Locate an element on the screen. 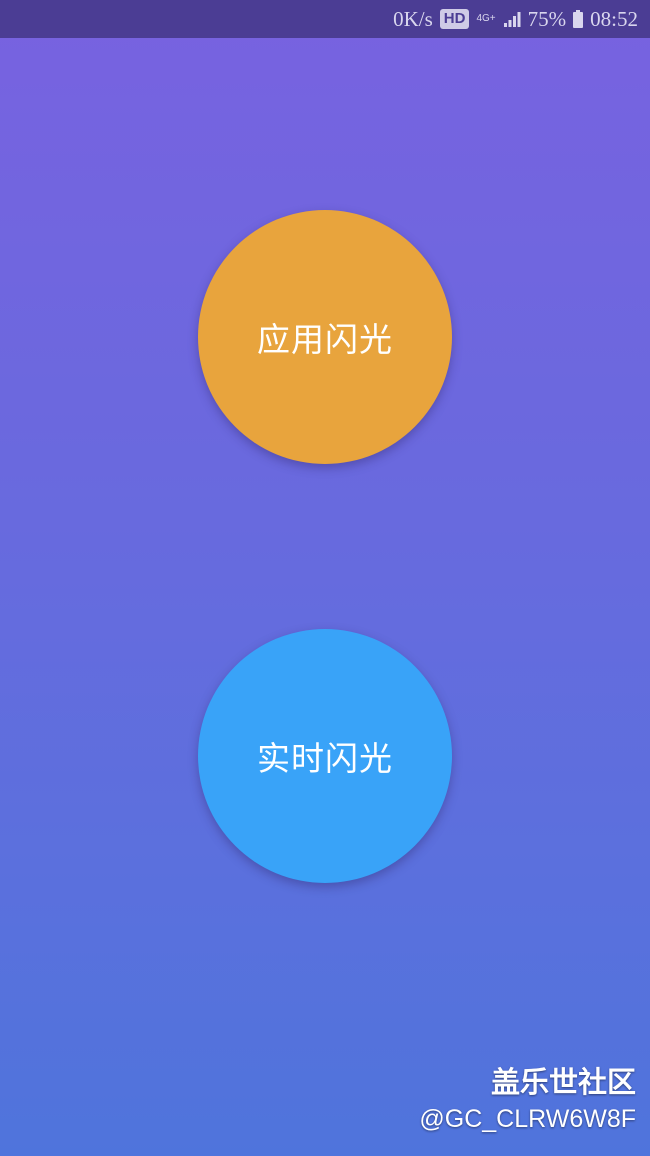  realtime-flash-label: 实时闪光 is located at coordinates (325, 758).